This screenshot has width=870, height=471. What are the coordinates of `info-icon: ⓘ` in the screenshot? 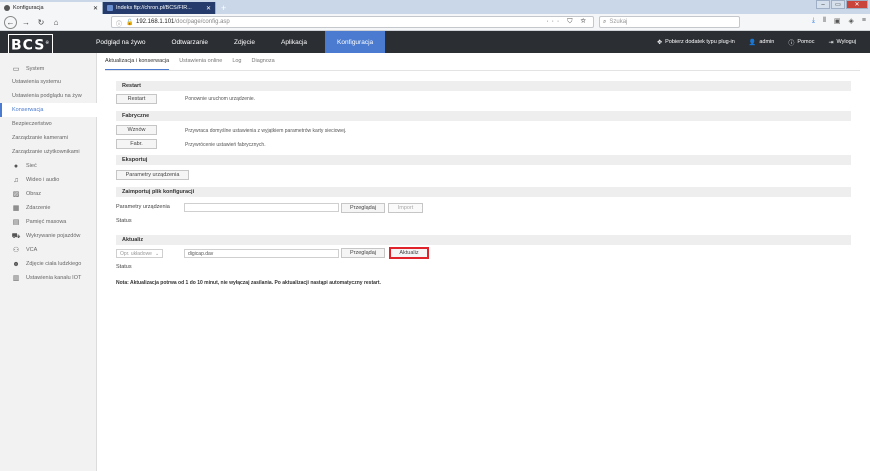 It's located at (119, 23).